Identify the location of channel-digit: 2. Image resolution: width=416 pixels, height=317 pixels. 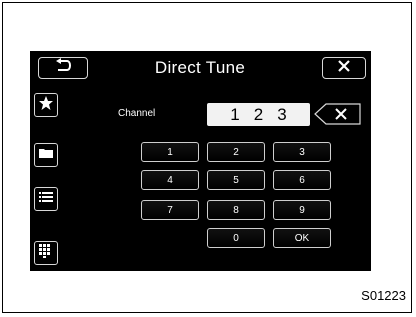
(258, 114).